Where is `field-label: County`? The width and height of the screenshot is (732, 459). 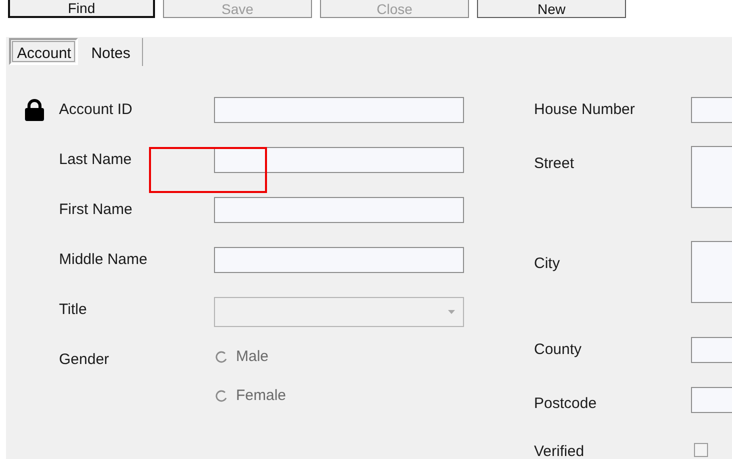 field-label: County is located at coordinates (558, 350).